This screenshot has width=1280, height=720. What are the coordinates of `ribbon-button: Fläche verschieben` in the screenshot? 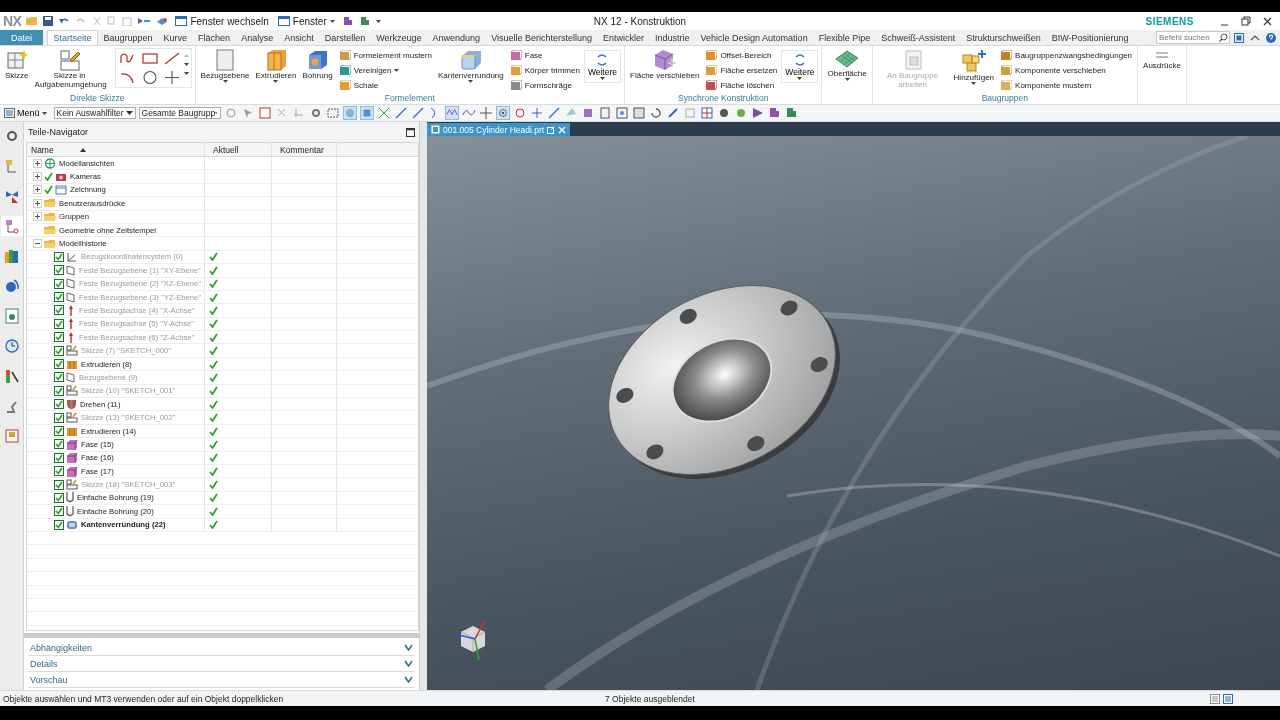 It's located at (665, 64).